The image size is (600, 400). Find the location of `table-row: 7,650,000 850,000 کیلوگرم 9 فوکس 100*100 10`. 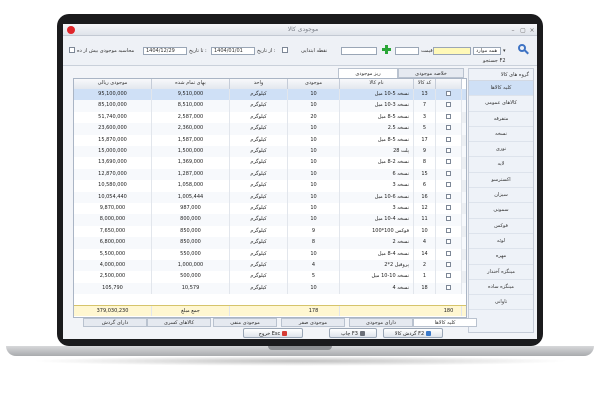

table-row: 7,650,000 850,000 کیلوگرم 9 فوکس 100*100 10 is located at coordinates (270, 231).